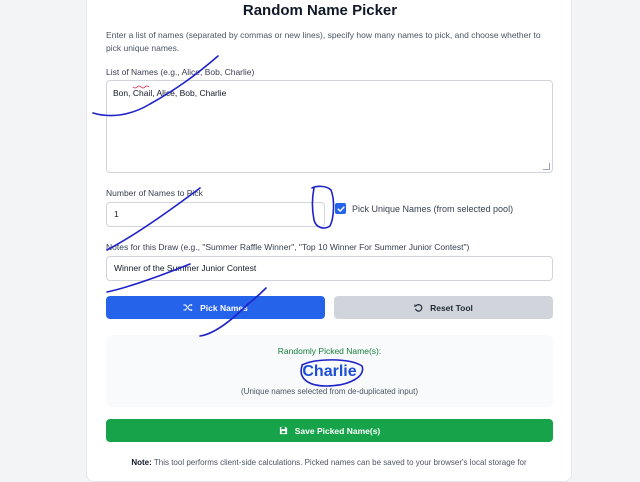 This screenshot has height=482, width=640. Describe the element at coordinates (451, 307) in the screenshot. I see `reset-tool-label: Reset Tool` at that location.